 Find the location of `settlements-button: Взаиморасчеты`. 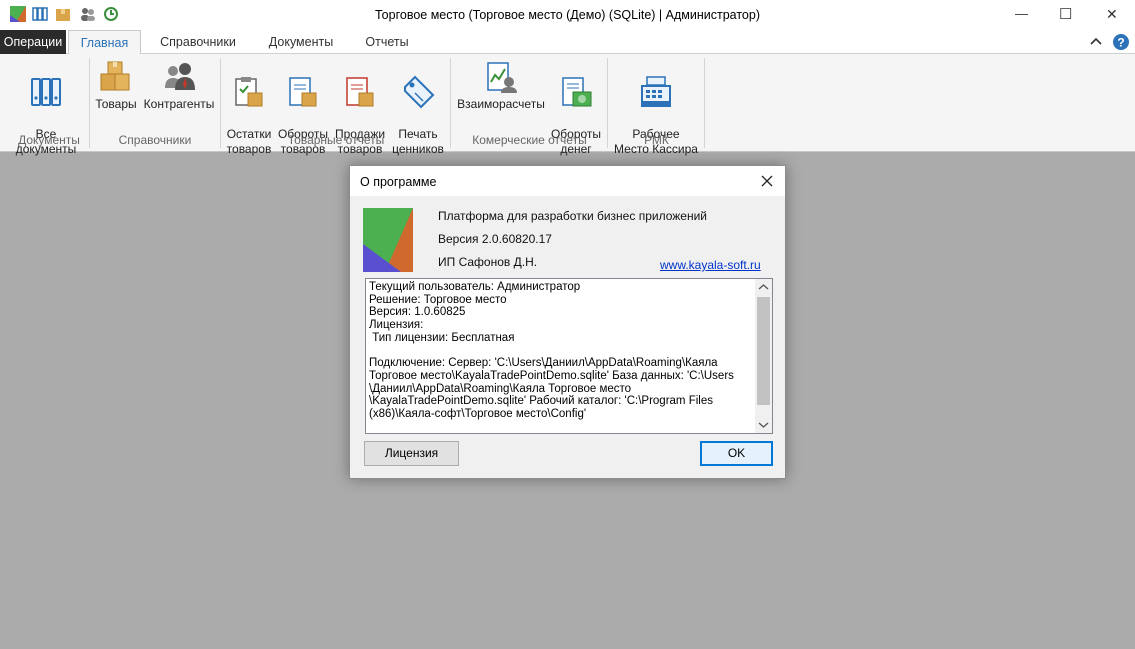

settlements-button: Взаиморасчеты is located at coordinates (501, 86).